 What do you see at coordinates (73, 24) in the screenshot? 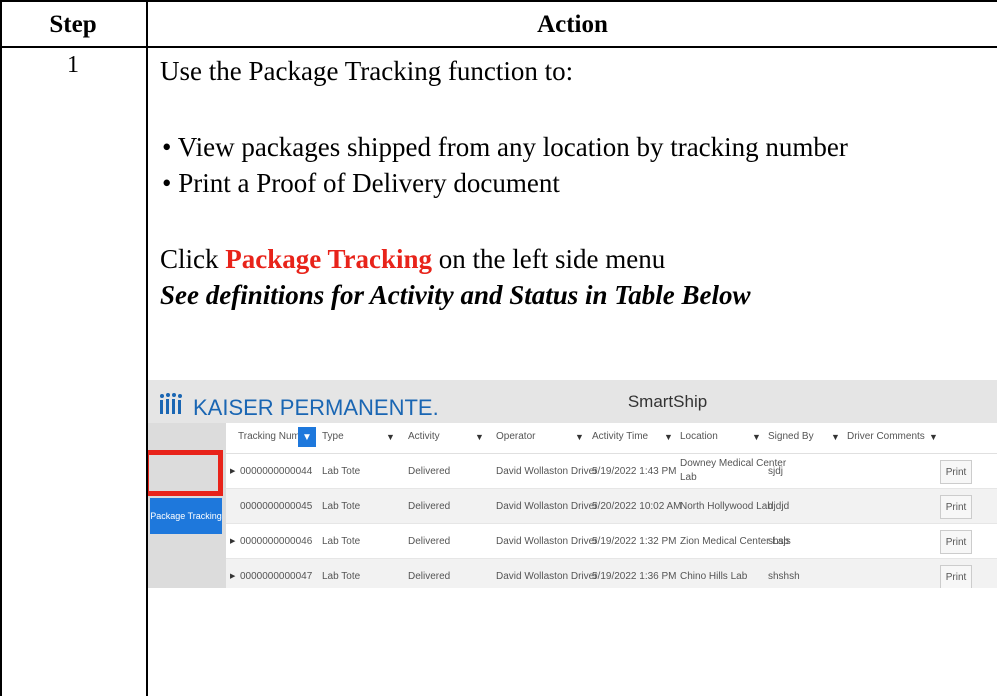
I see `step-header: Step` at bounding box center [73, 24].